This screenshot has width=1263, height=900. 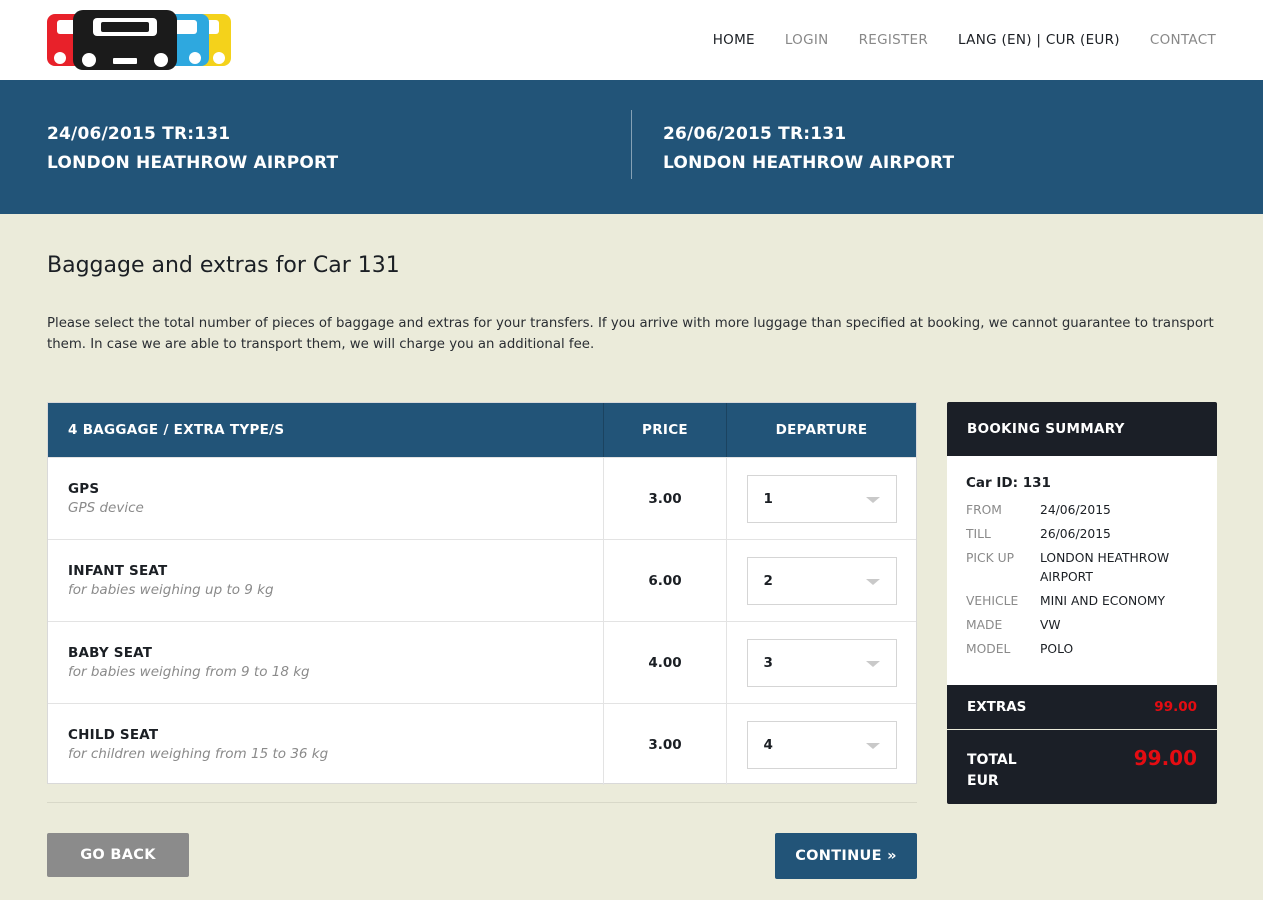 What do you see at coordinates (171, 590) in the screenshot?
I see `extra-description: for babies weighing up to 9 kg` at bounding box center [171, 590].